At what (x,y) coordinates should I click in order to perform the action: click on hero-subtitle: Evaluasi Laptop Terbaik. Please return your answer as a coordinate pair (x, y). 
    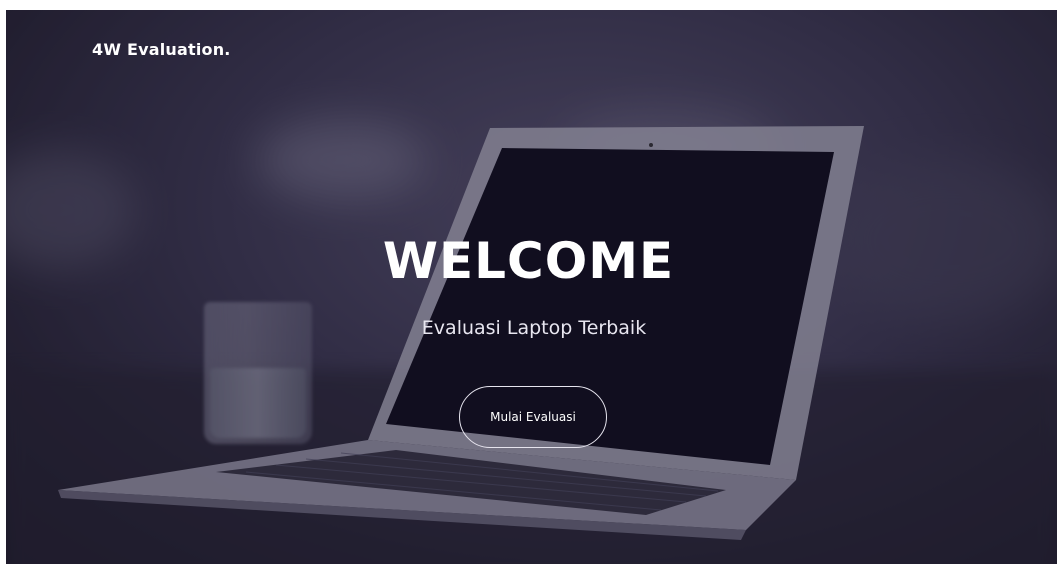
    Looking at the image, I should click on (534, 328).